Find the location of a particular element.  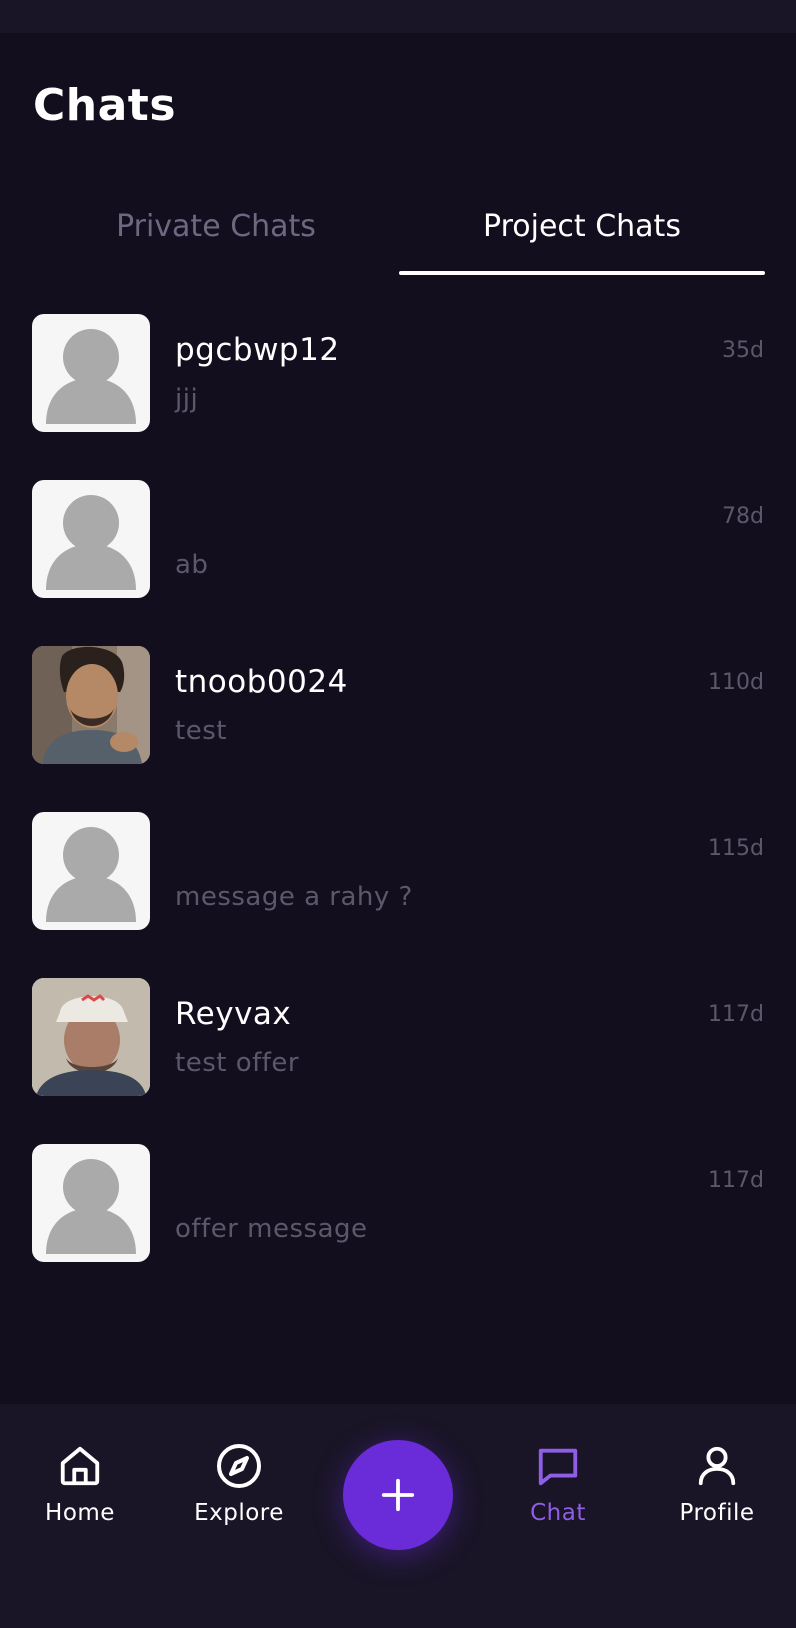

tab-project-chats: Project Chats is located at coordinates (582, 233).